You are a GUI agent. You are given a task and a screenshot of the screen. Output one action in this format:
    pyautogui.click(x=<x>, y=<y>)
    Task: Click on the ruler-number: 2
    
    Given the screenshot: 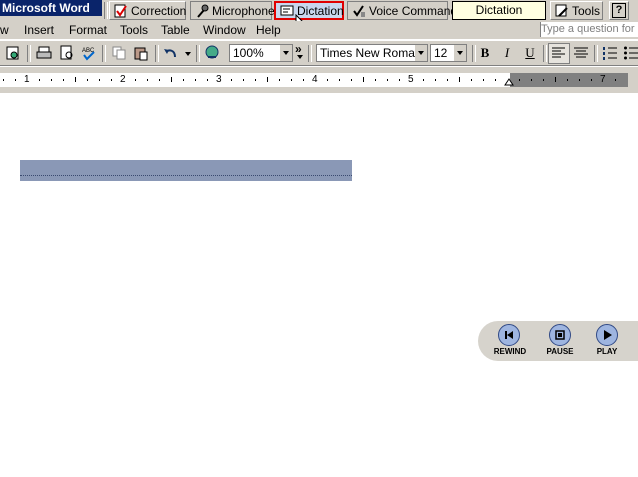 What is the action you would take?
    pyautogui.click(x=123, y=79)
    